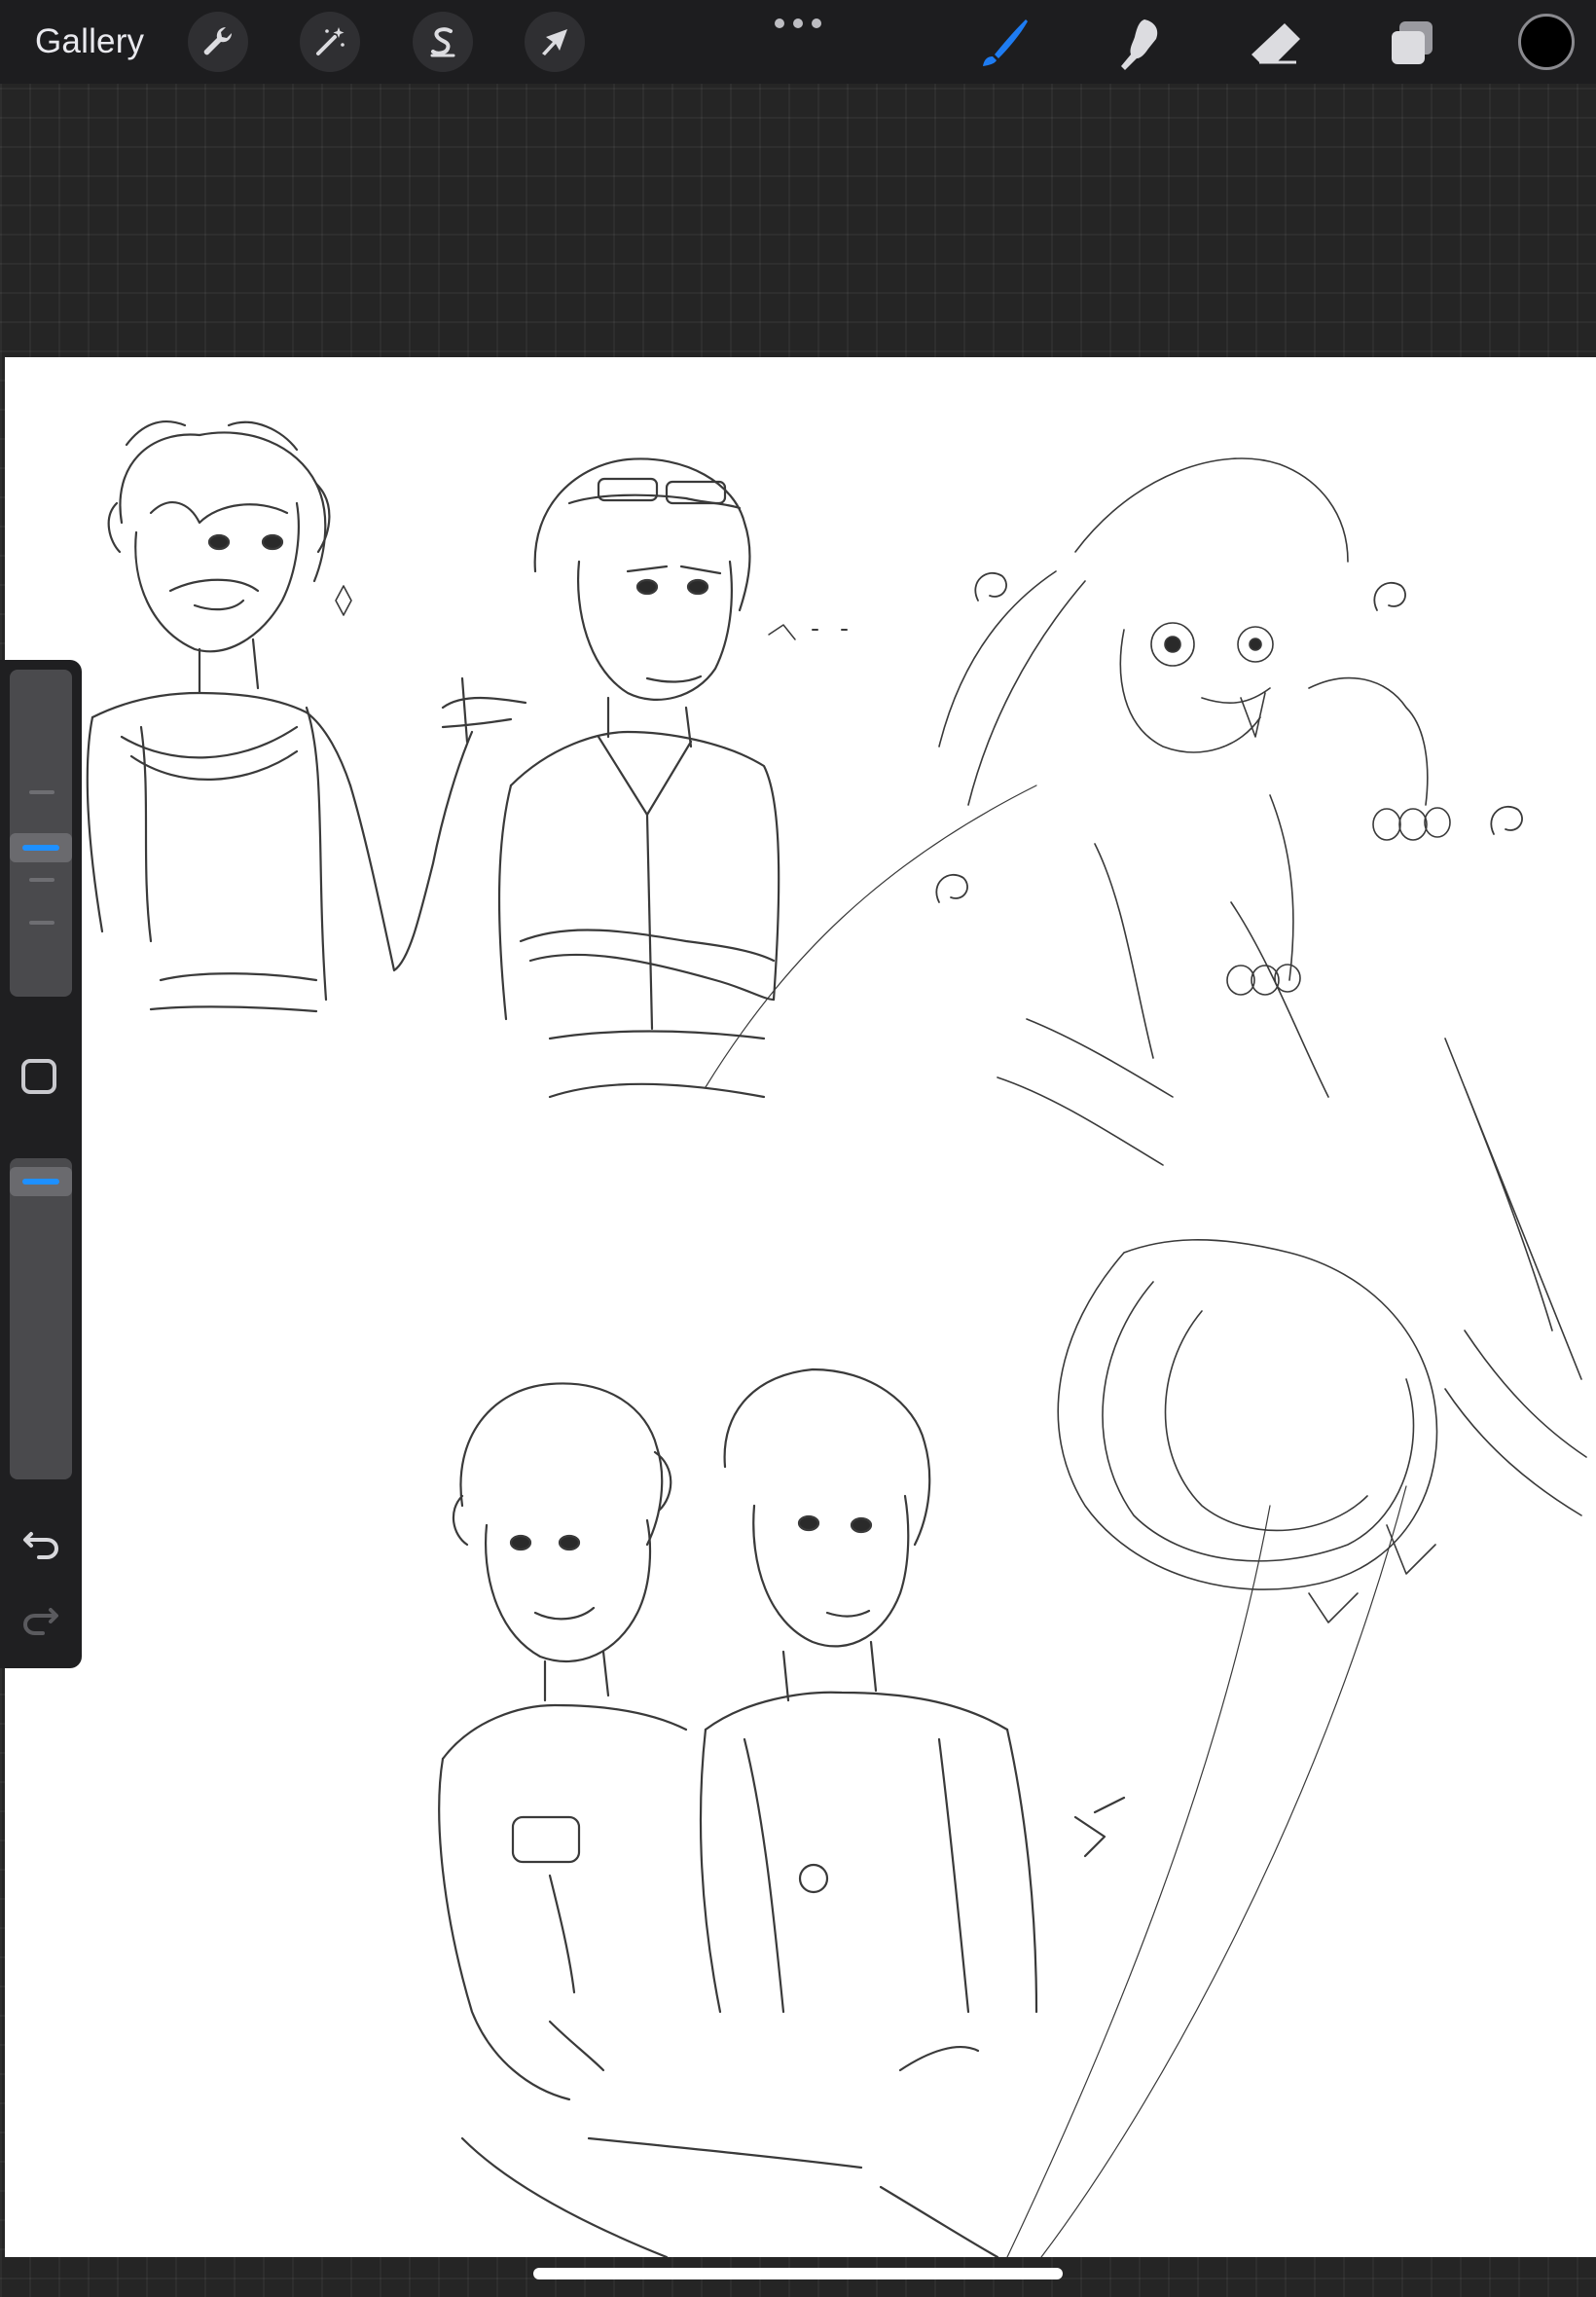  I want to click on sketch-figure-pointing, so click(307, 716).